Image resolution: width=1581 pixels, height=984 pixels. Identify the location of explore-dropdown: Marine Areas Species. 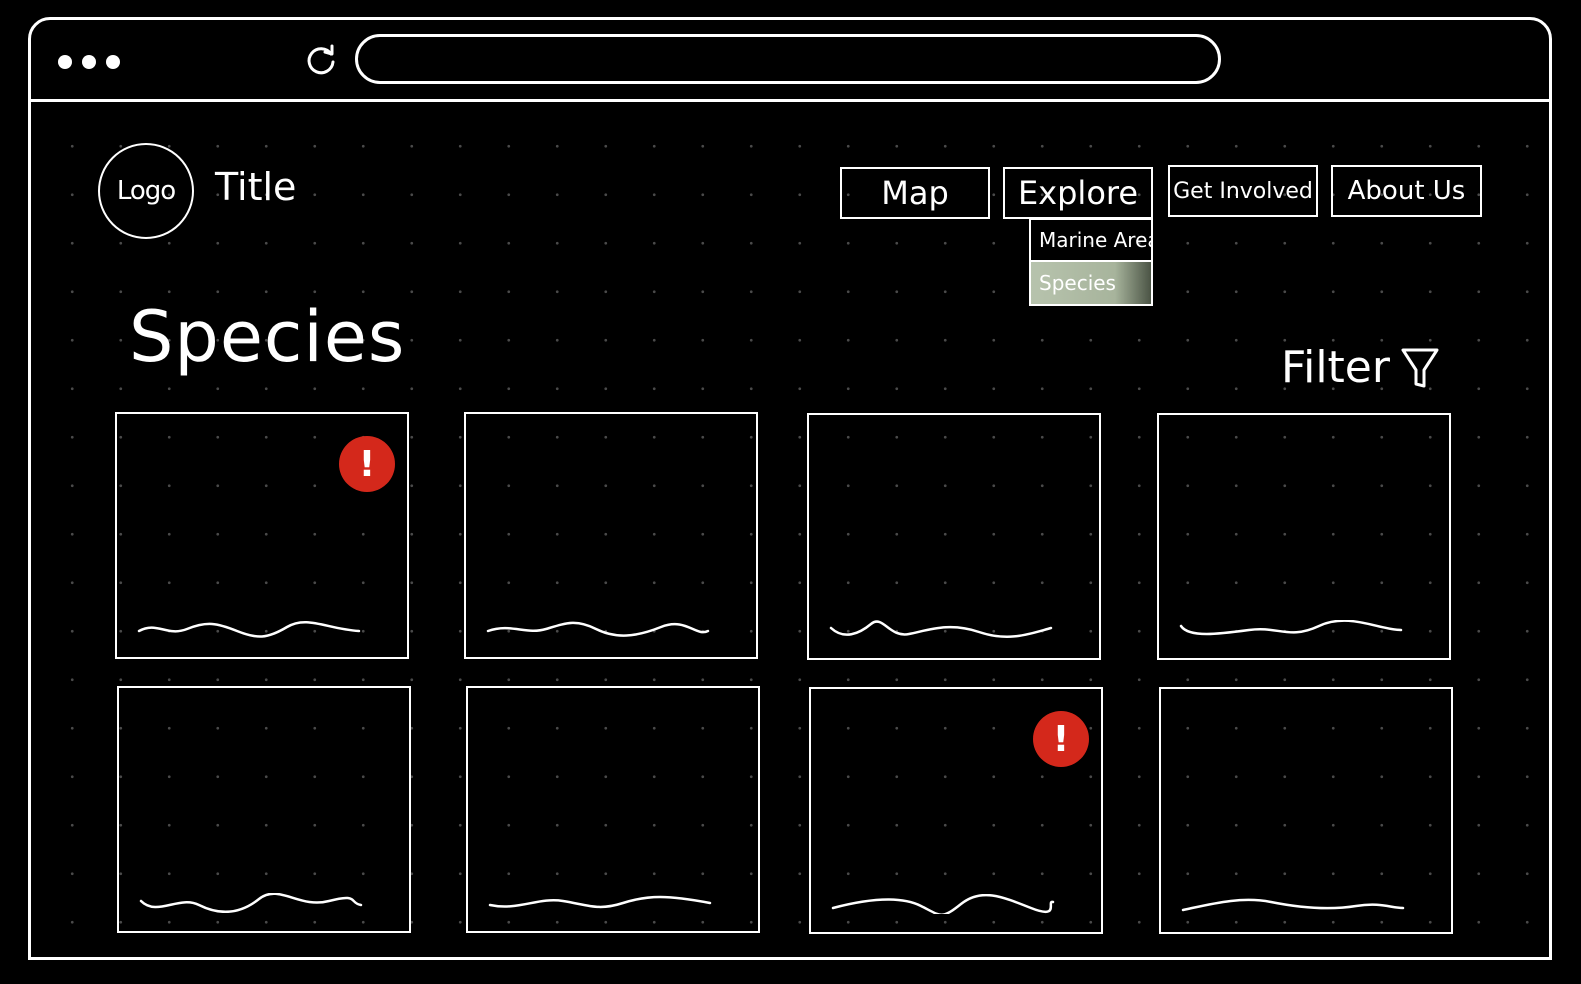
(1091, 262).